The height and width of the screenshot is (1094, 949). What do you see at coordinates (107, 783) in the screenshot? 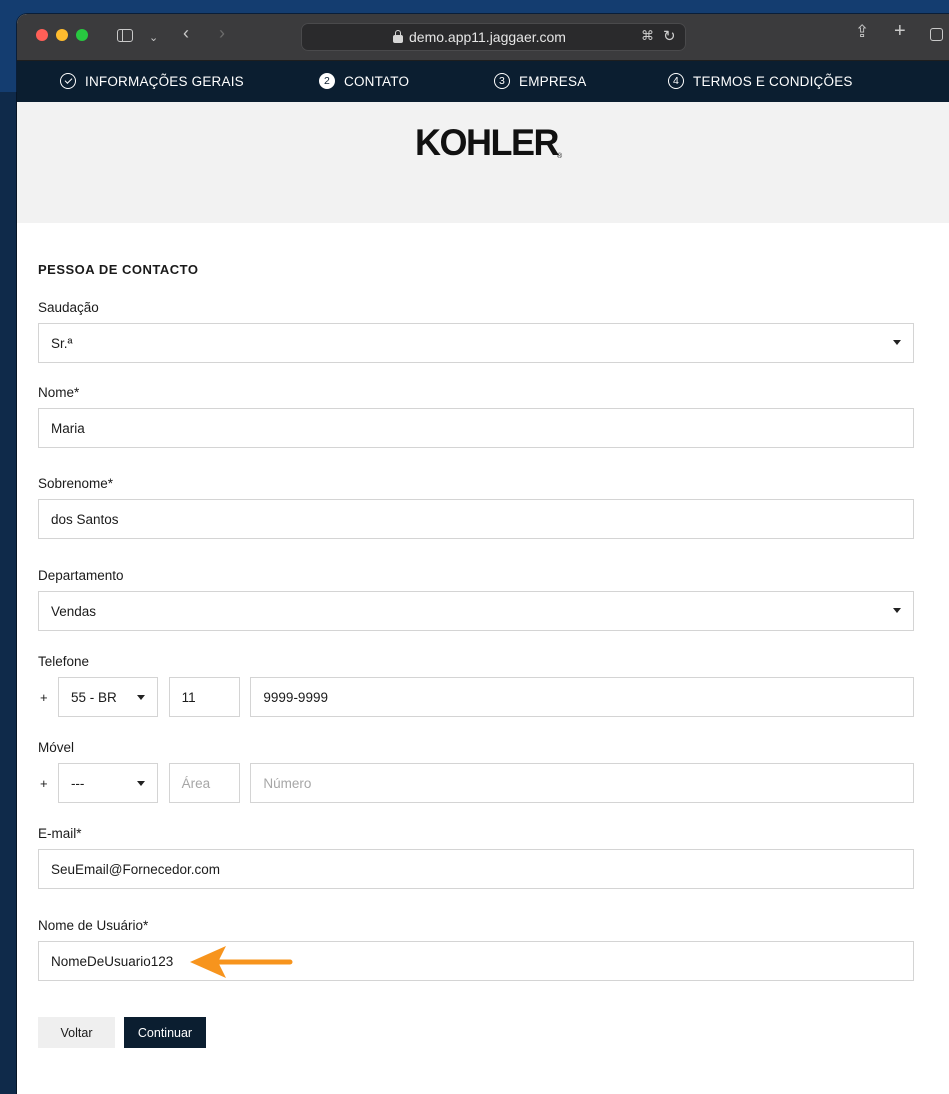
I see `mobile-country-code-select: ---` at bounding box center [107, 783].